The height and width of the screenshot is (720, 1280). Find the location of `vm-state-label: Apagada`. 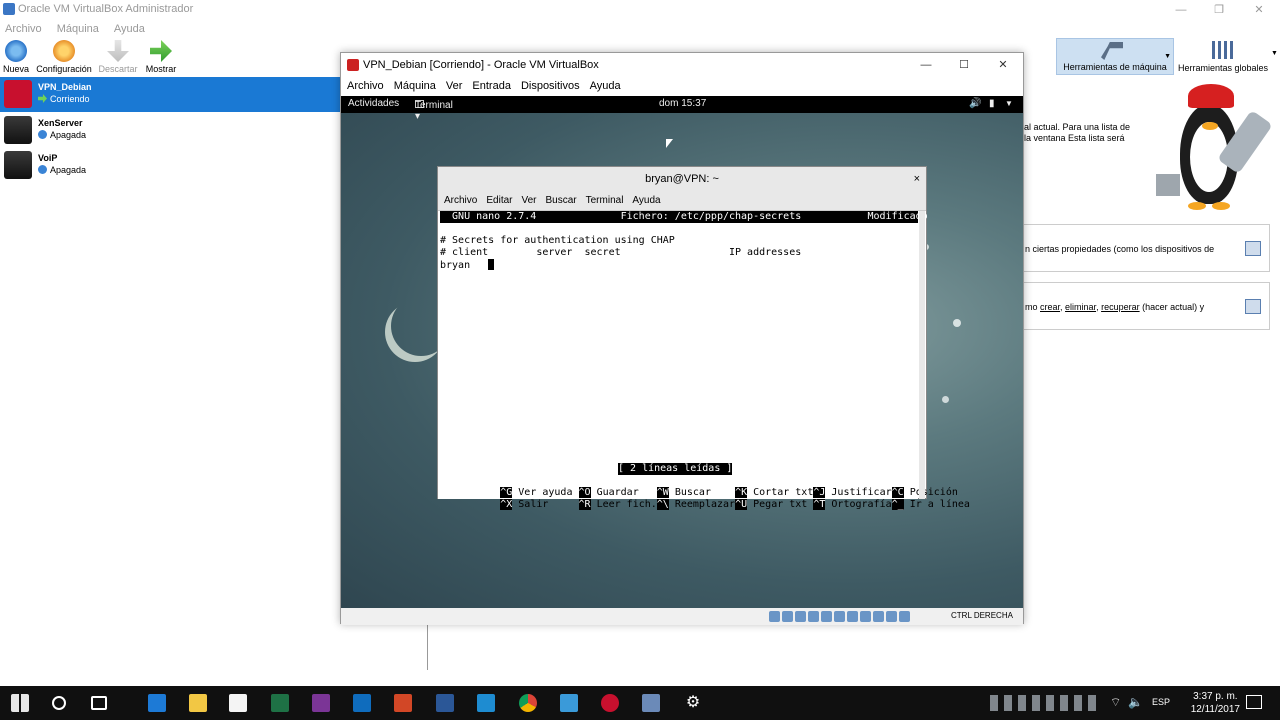

vm-state-label: Apagada is located at coordinates (68, 135).